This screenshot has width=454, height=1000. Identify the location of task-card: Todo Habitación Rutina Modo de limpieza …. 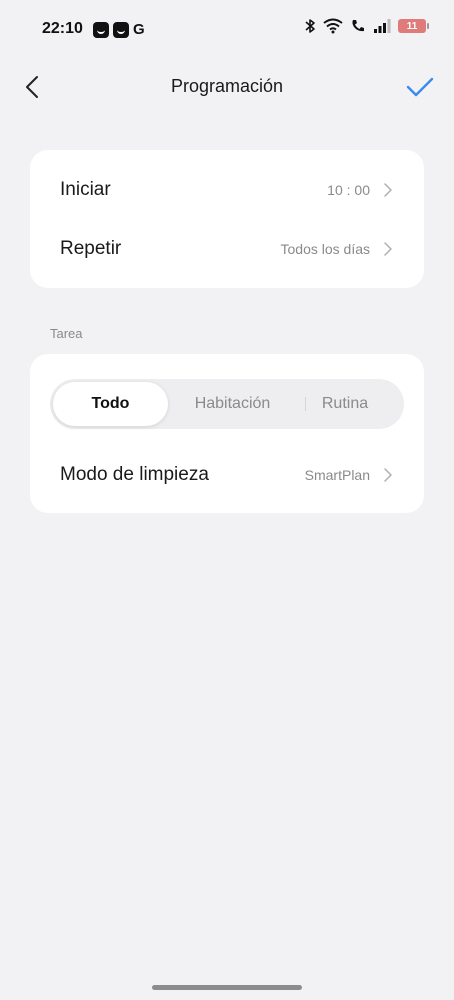
(227, 433).